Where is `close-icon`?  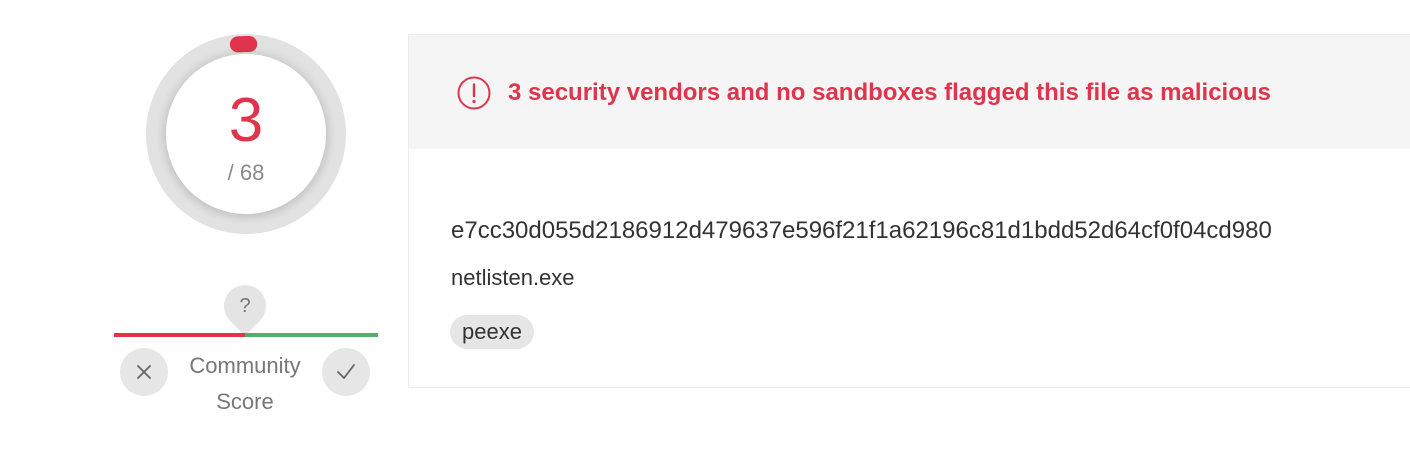
close-icon is located at coordinates (144, 372).